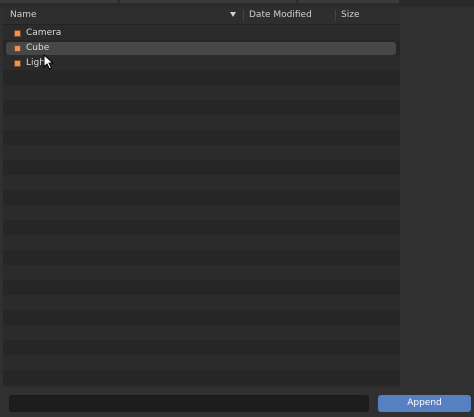 Image resolution: width=474 pixels, height=417 pixels. Describe the element at coordinates (201, 16) in the screenshot. I see `column-header: Name Date Modified Size` at that location.